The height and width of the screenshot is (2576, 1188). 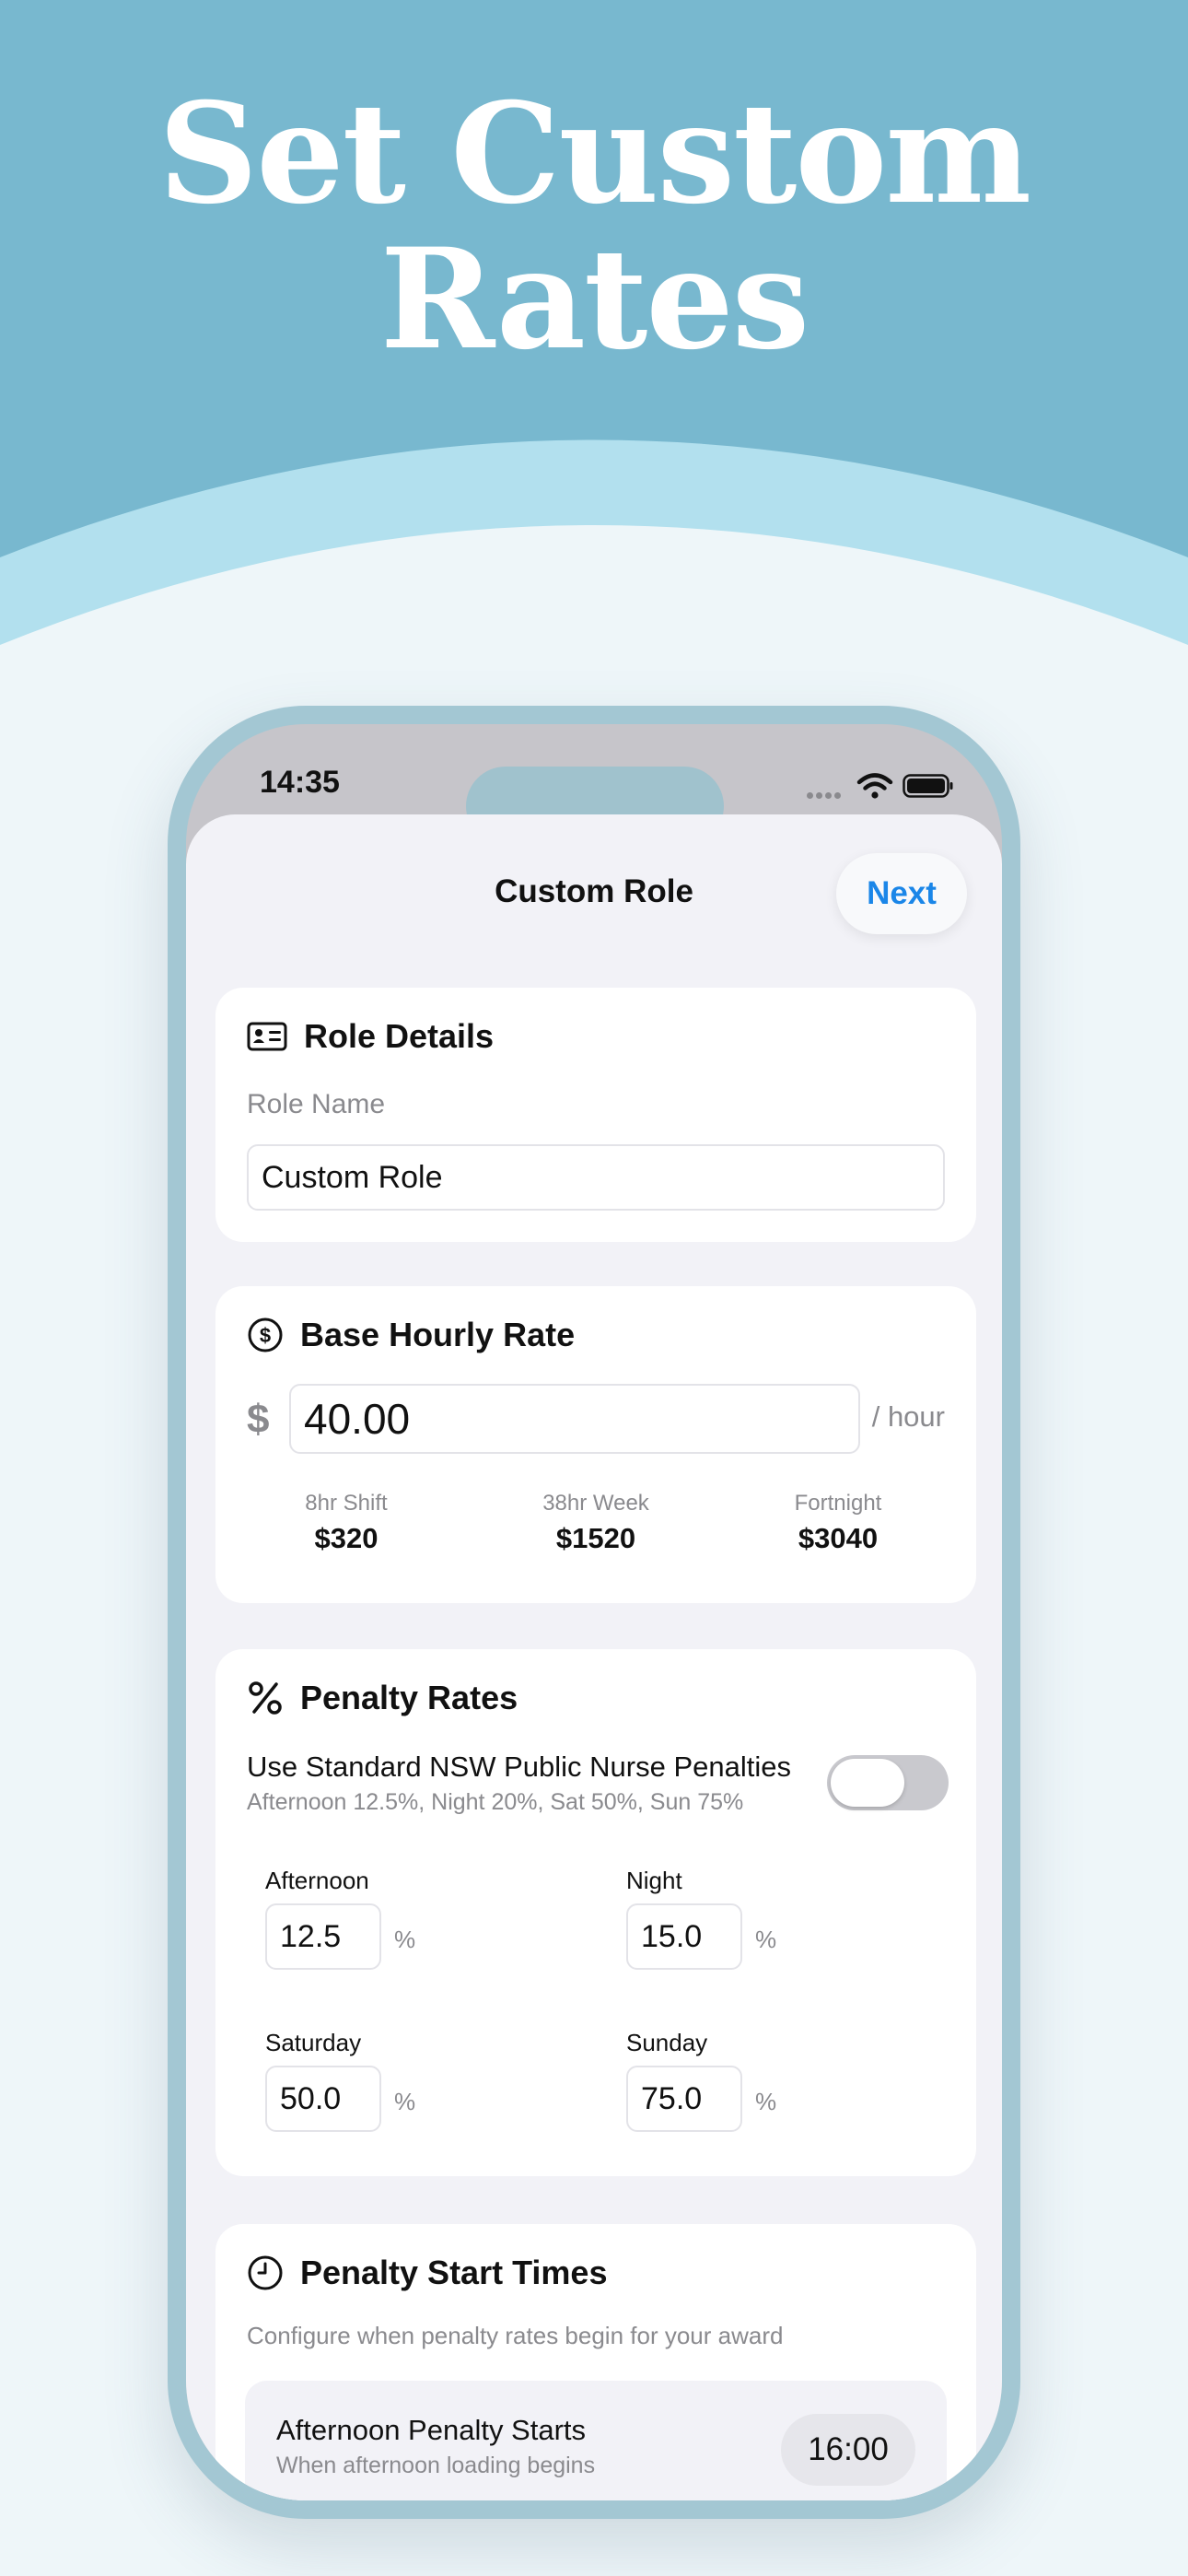 I want to click on role-details-title: Role Details, so click(x=399, y=1036).